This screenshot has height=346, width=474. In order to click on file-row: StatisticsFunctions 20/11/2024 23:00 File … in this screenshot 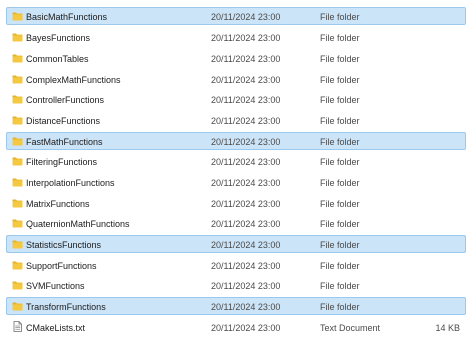, I will do `click(236, 244)`.